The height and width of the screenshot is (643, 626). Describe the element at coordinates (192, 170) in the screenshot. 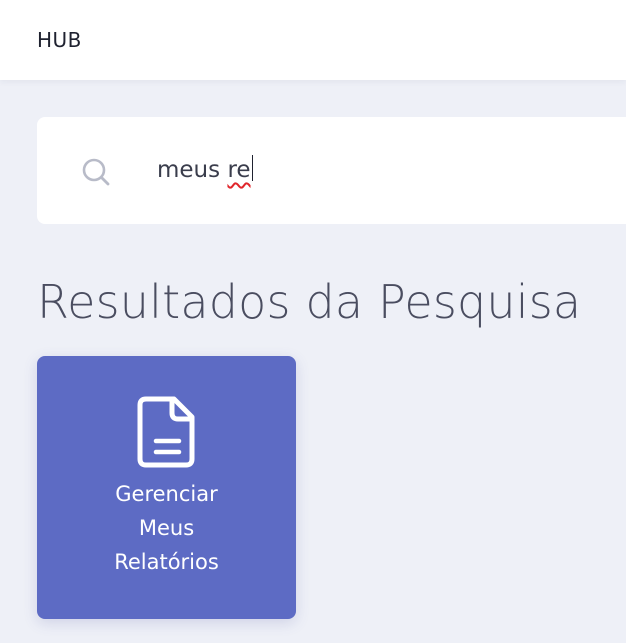

I see `search-text-plain: meus` at that location.